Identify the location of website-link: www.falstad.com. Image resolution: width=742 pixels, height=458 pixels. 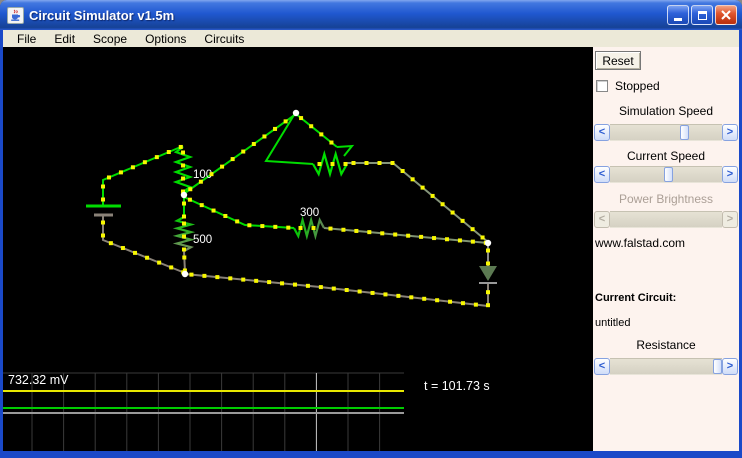
(640, 243).